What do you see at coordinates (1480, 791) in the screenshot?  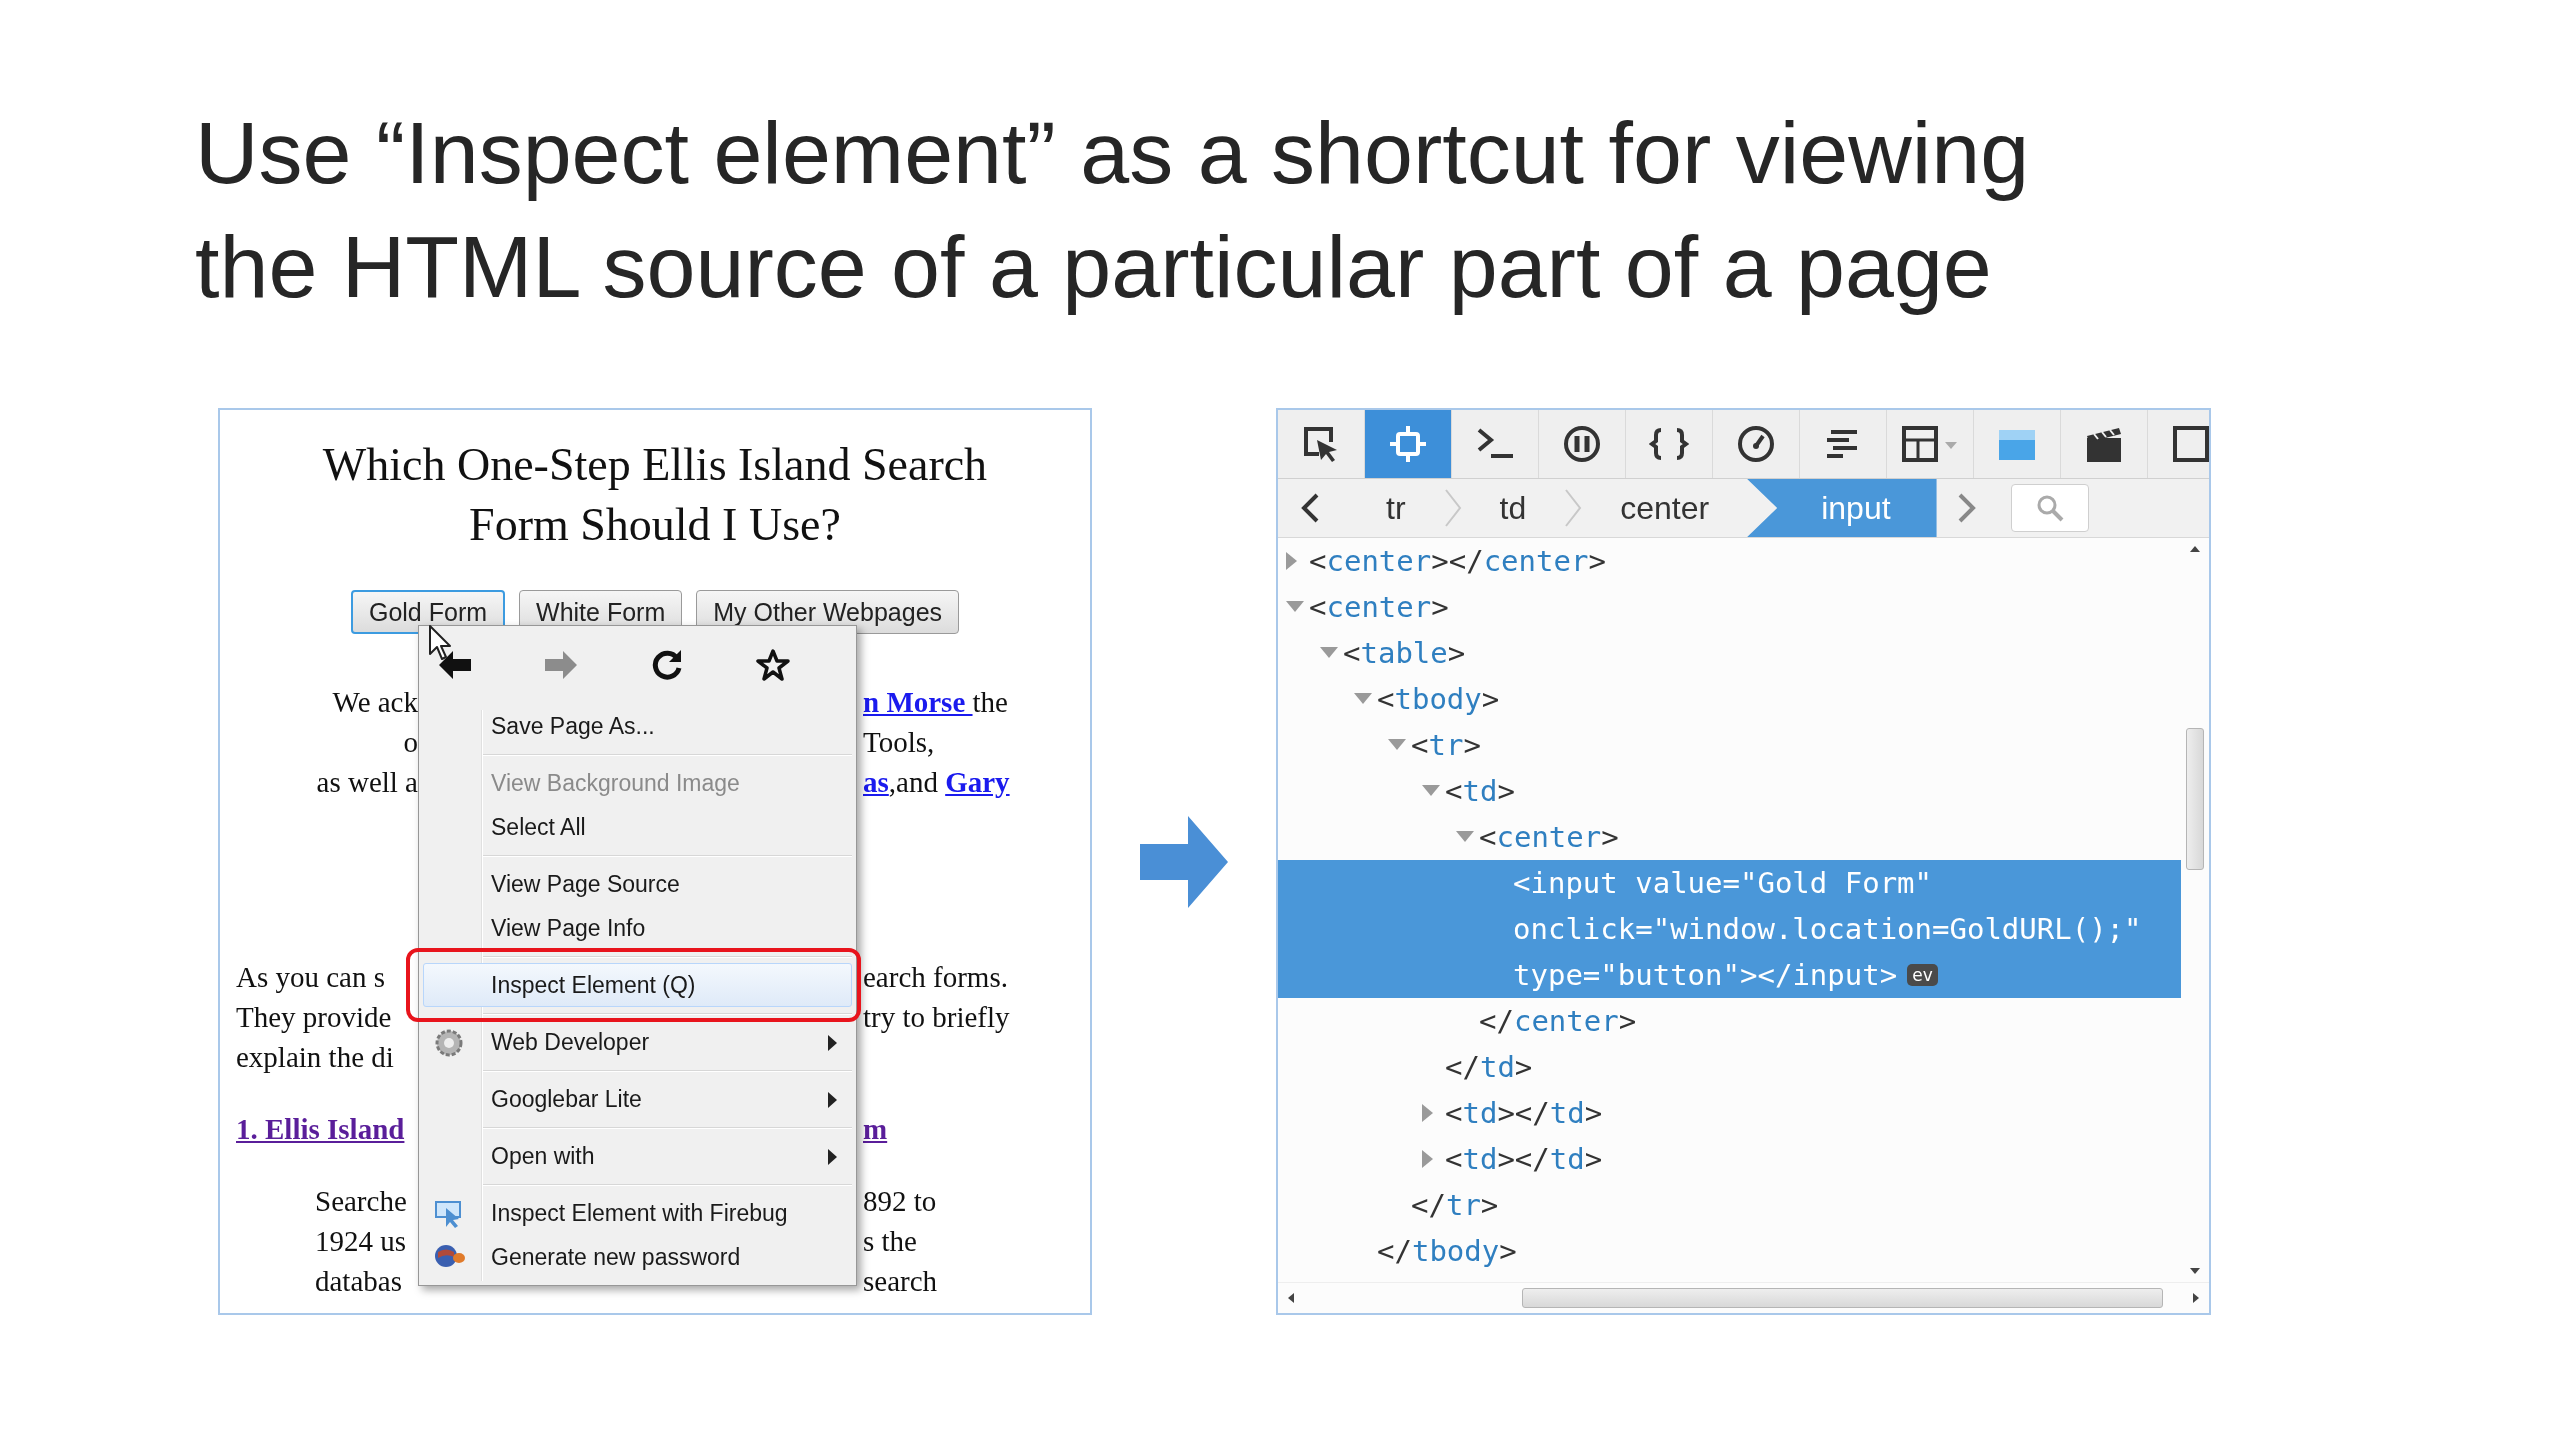 I see `code-line: <td>` at bounding box center [1480, 791].